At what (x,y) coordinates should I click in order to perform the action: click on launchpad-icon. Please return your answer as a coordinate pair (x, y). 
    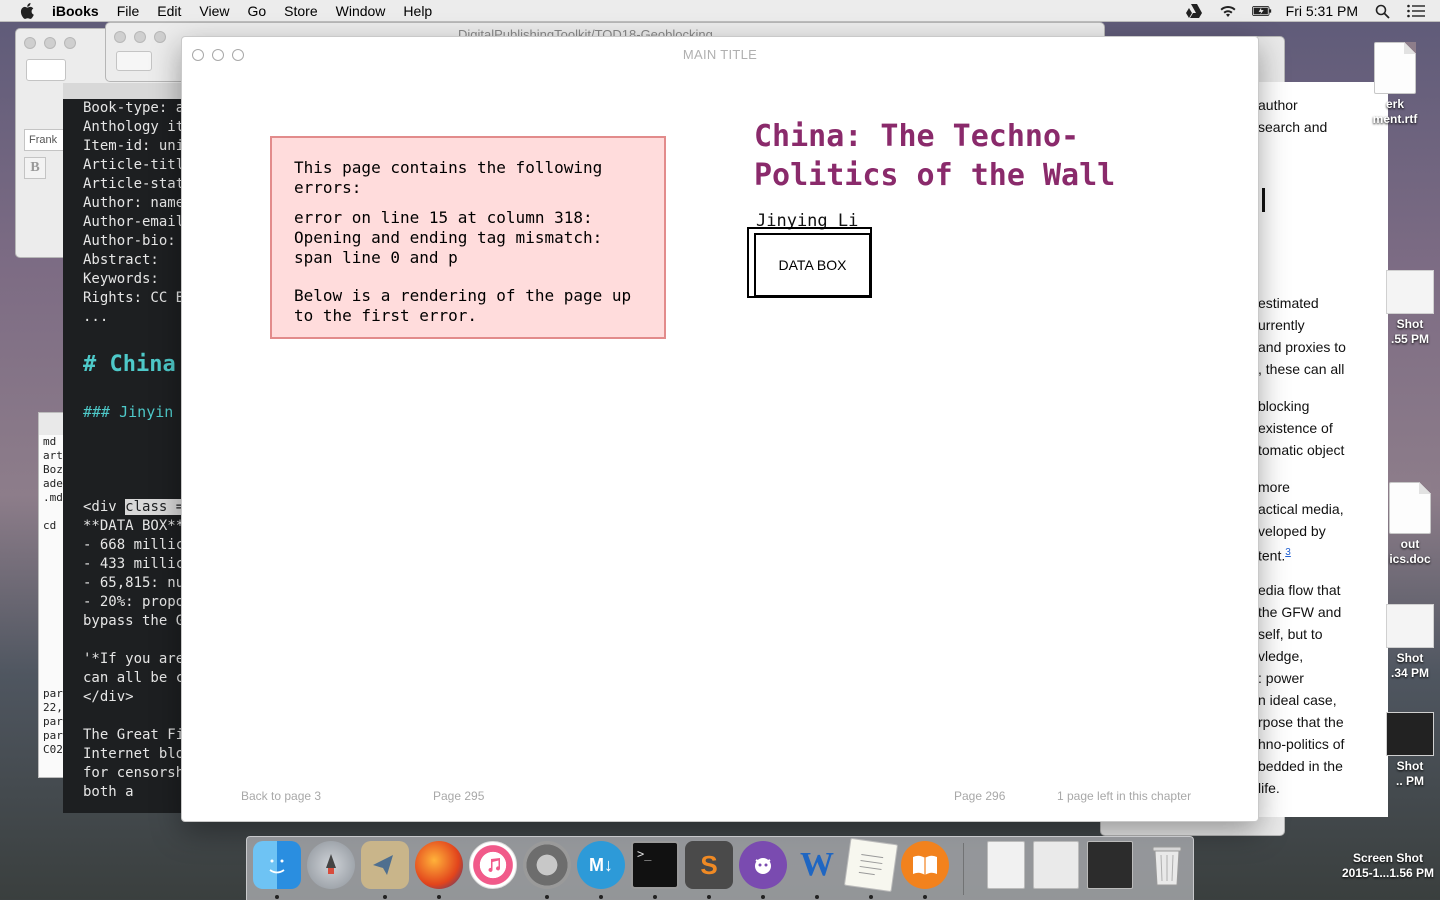
    Looking at the image, I should click on (331, 865).